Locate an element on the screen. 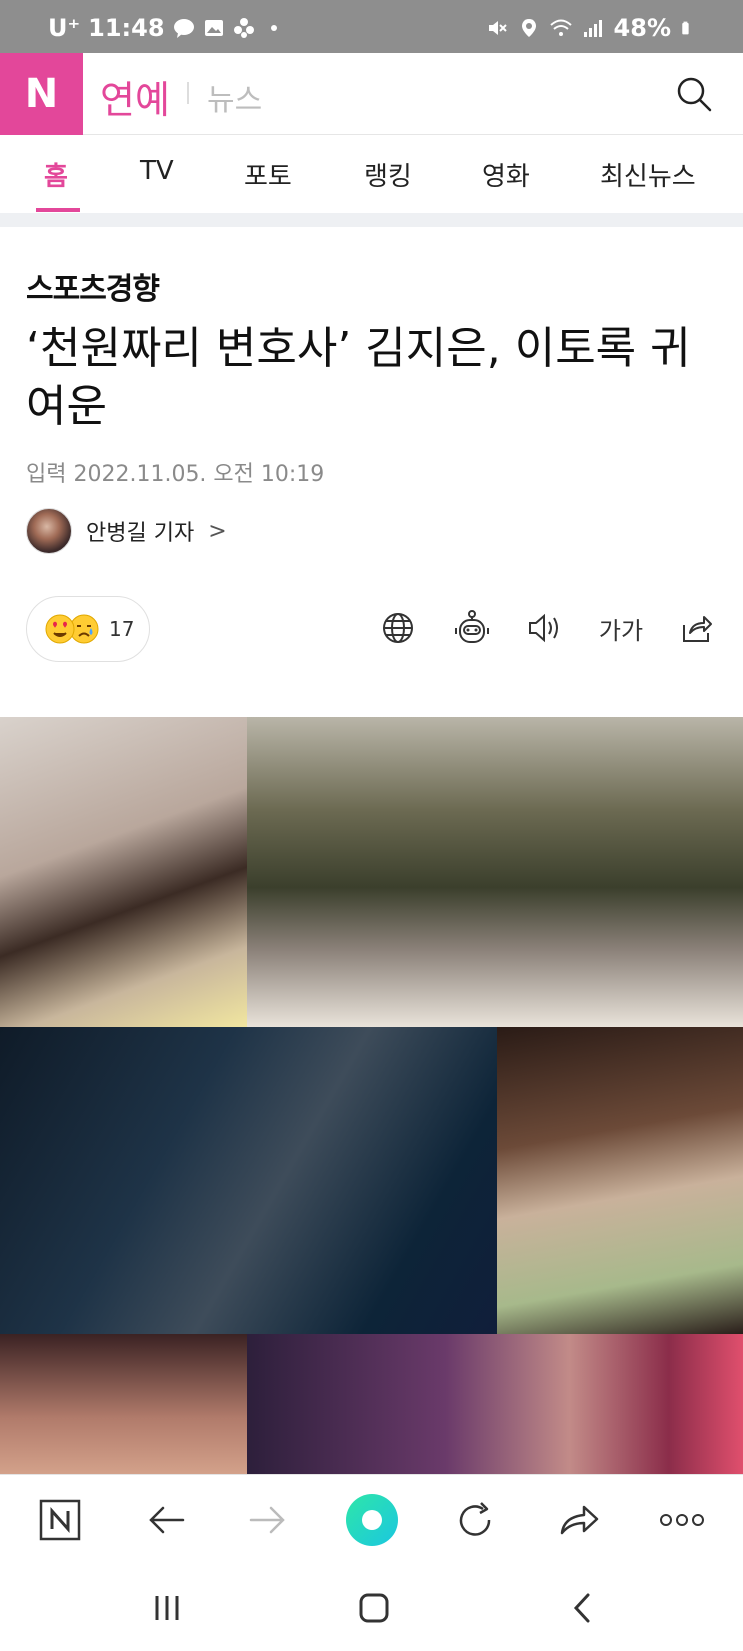 Image resolution: width=743 pixels, height=1651 pixels. tab-home: 홈 is located at coordinates (56, 174).